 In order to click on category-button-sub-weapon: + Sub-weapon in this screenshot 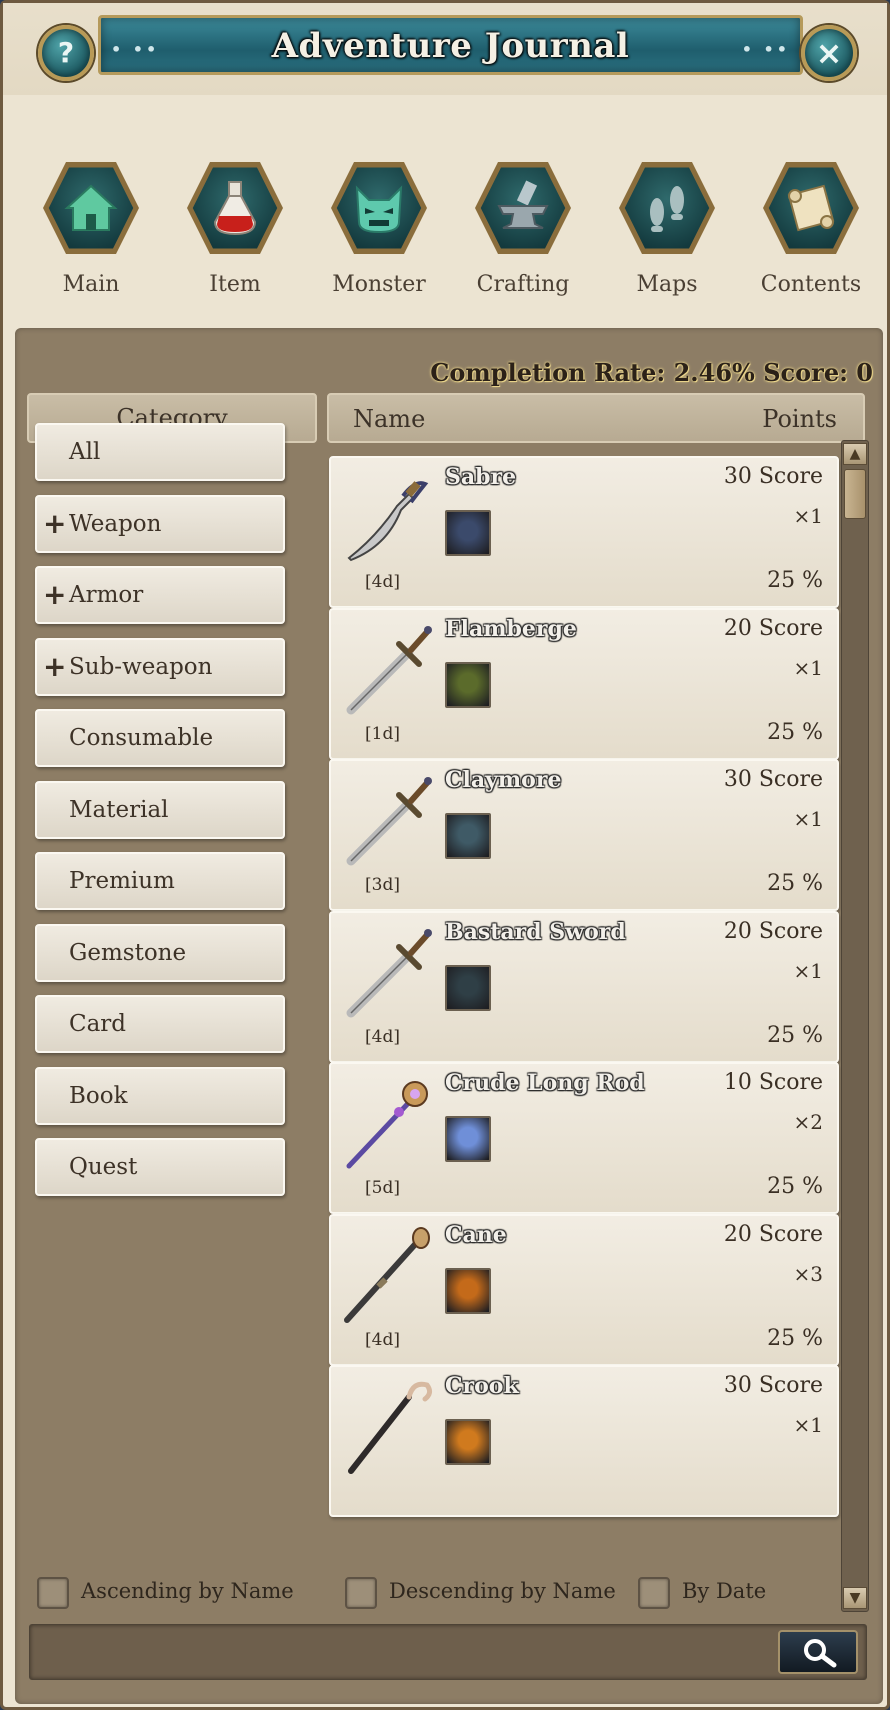, I will do `click(160, 666)`.